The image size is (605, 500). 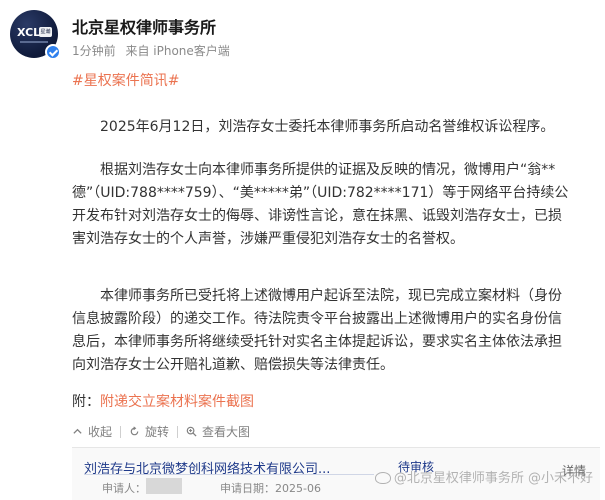 I want to click on rotate-icon, so click(x=134, y=431).